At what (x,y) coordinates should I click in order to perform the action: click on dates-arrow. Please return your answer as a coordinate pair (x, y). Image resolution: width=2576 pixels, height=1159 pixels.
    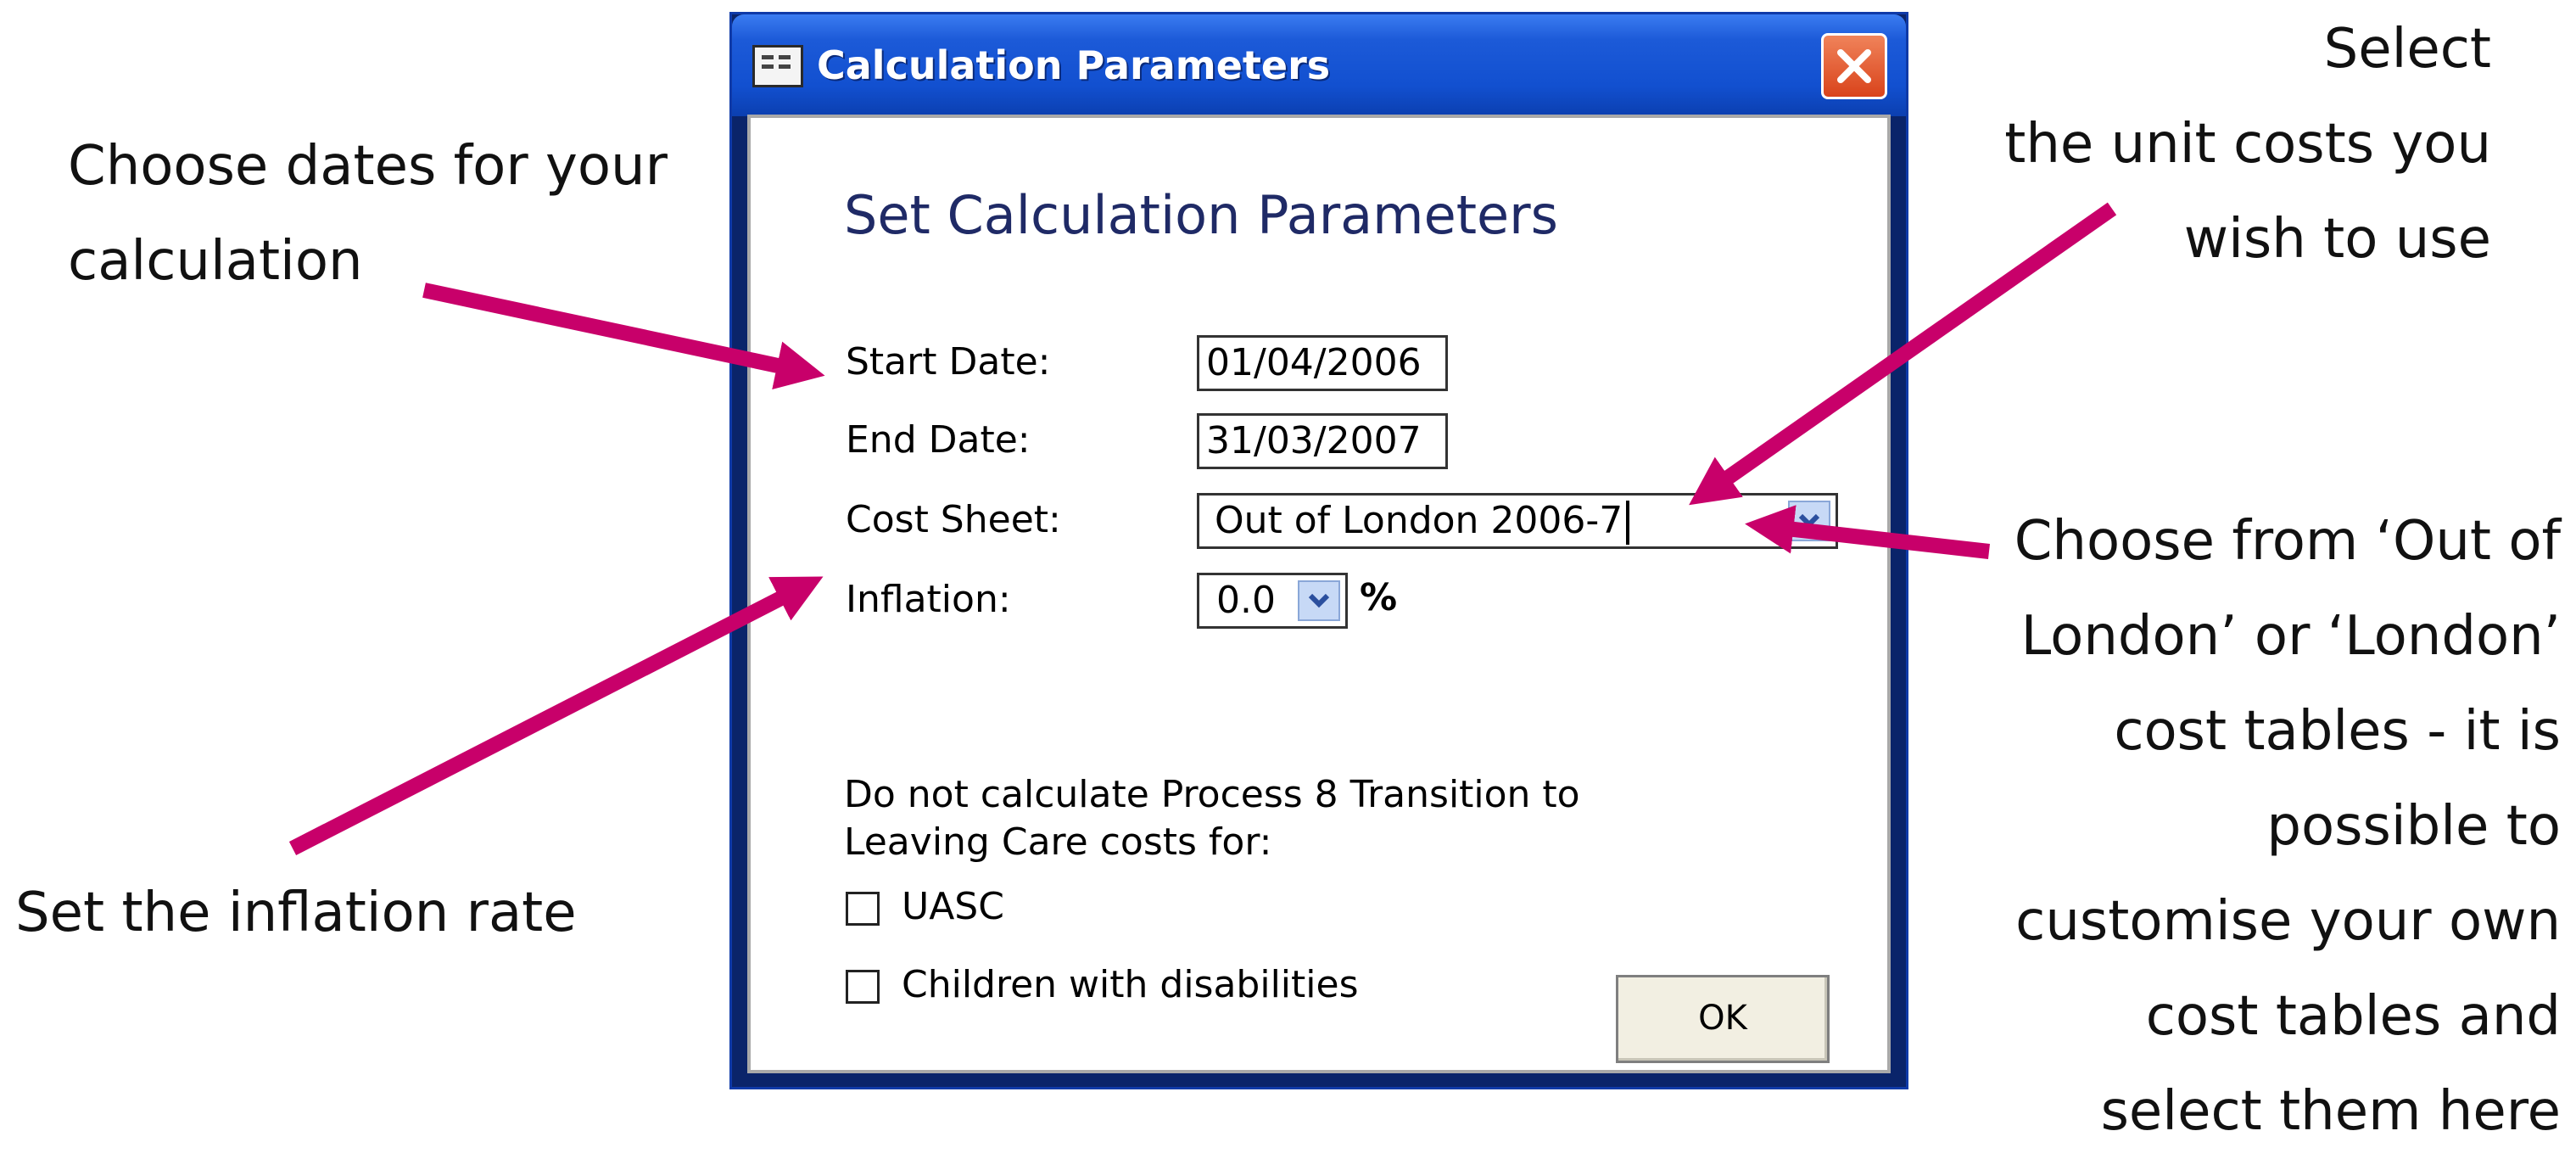
    Looking at the image, I should click on (623, 336).